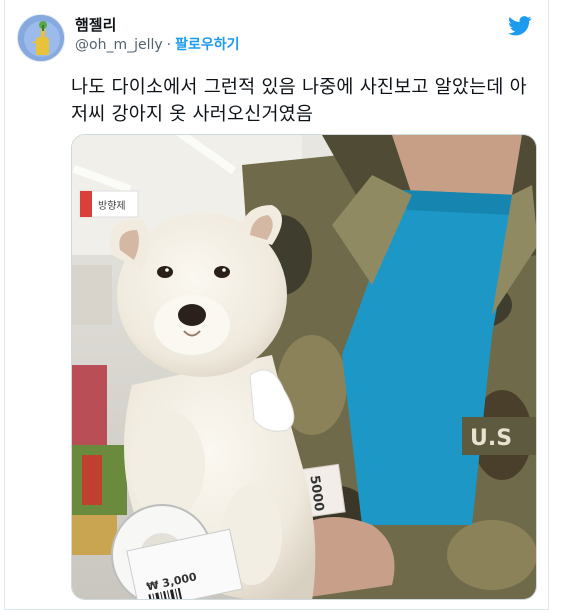  Describe the element at coordinates (207, 45) in the screenshot. I see `follow-button: 팔로우하기` at that location.